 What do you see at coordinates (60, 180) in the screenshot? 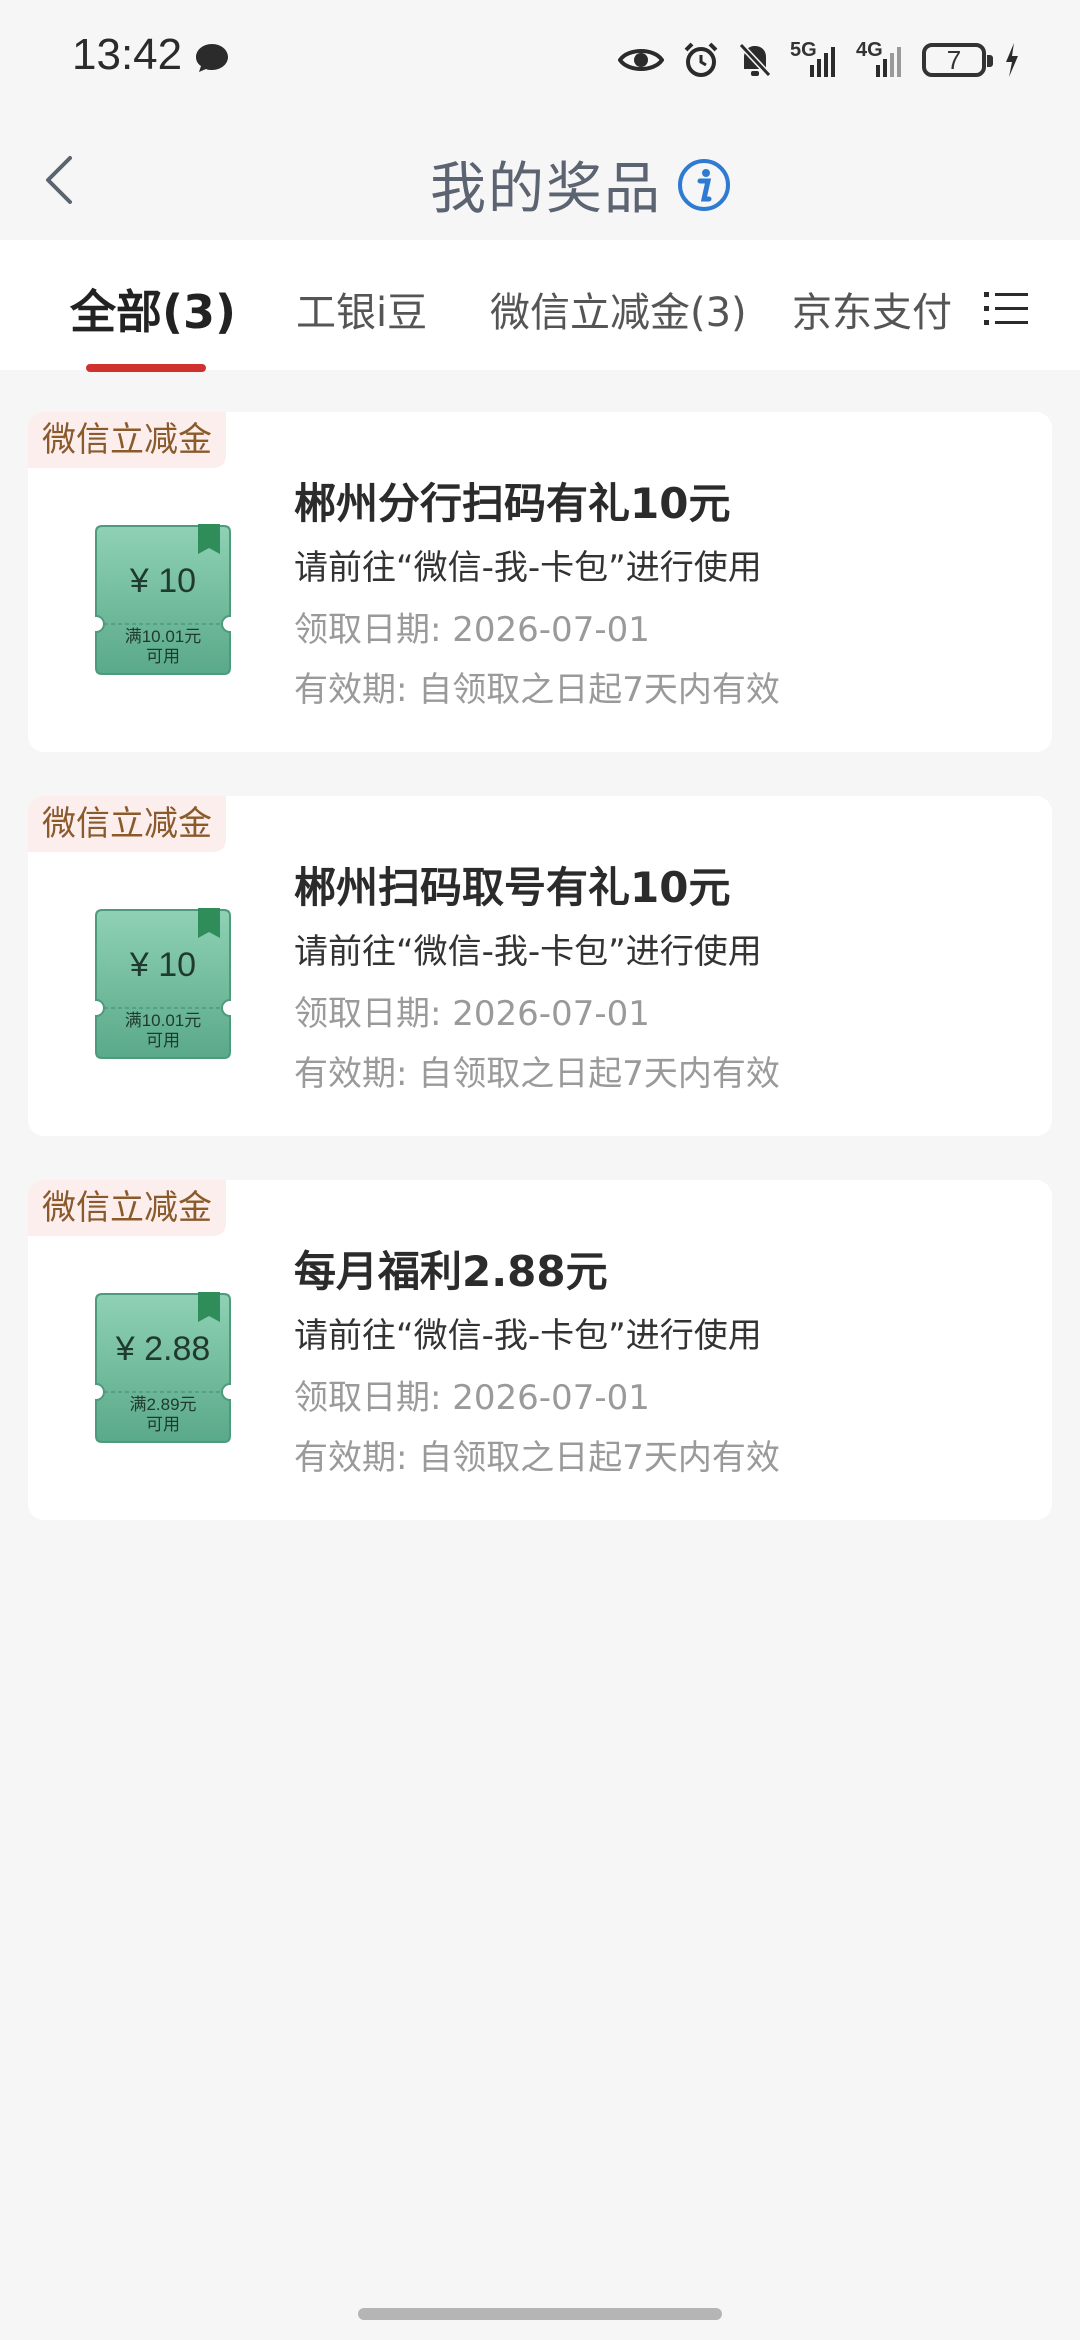
I see `chevron-left-icon` at bounding box center [60, 180].